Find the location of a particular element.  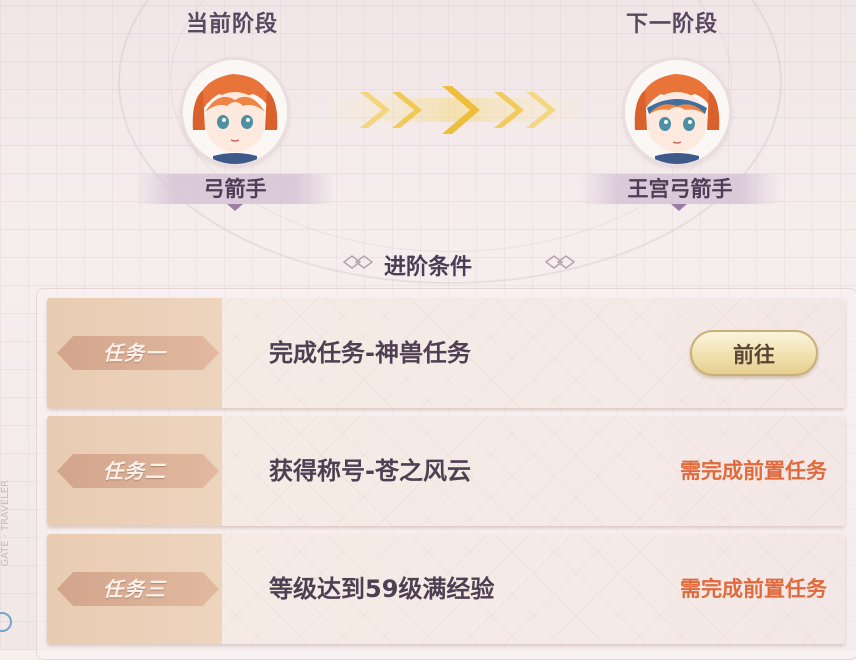

current-plate-pointer is located at coordinates (235, 207).